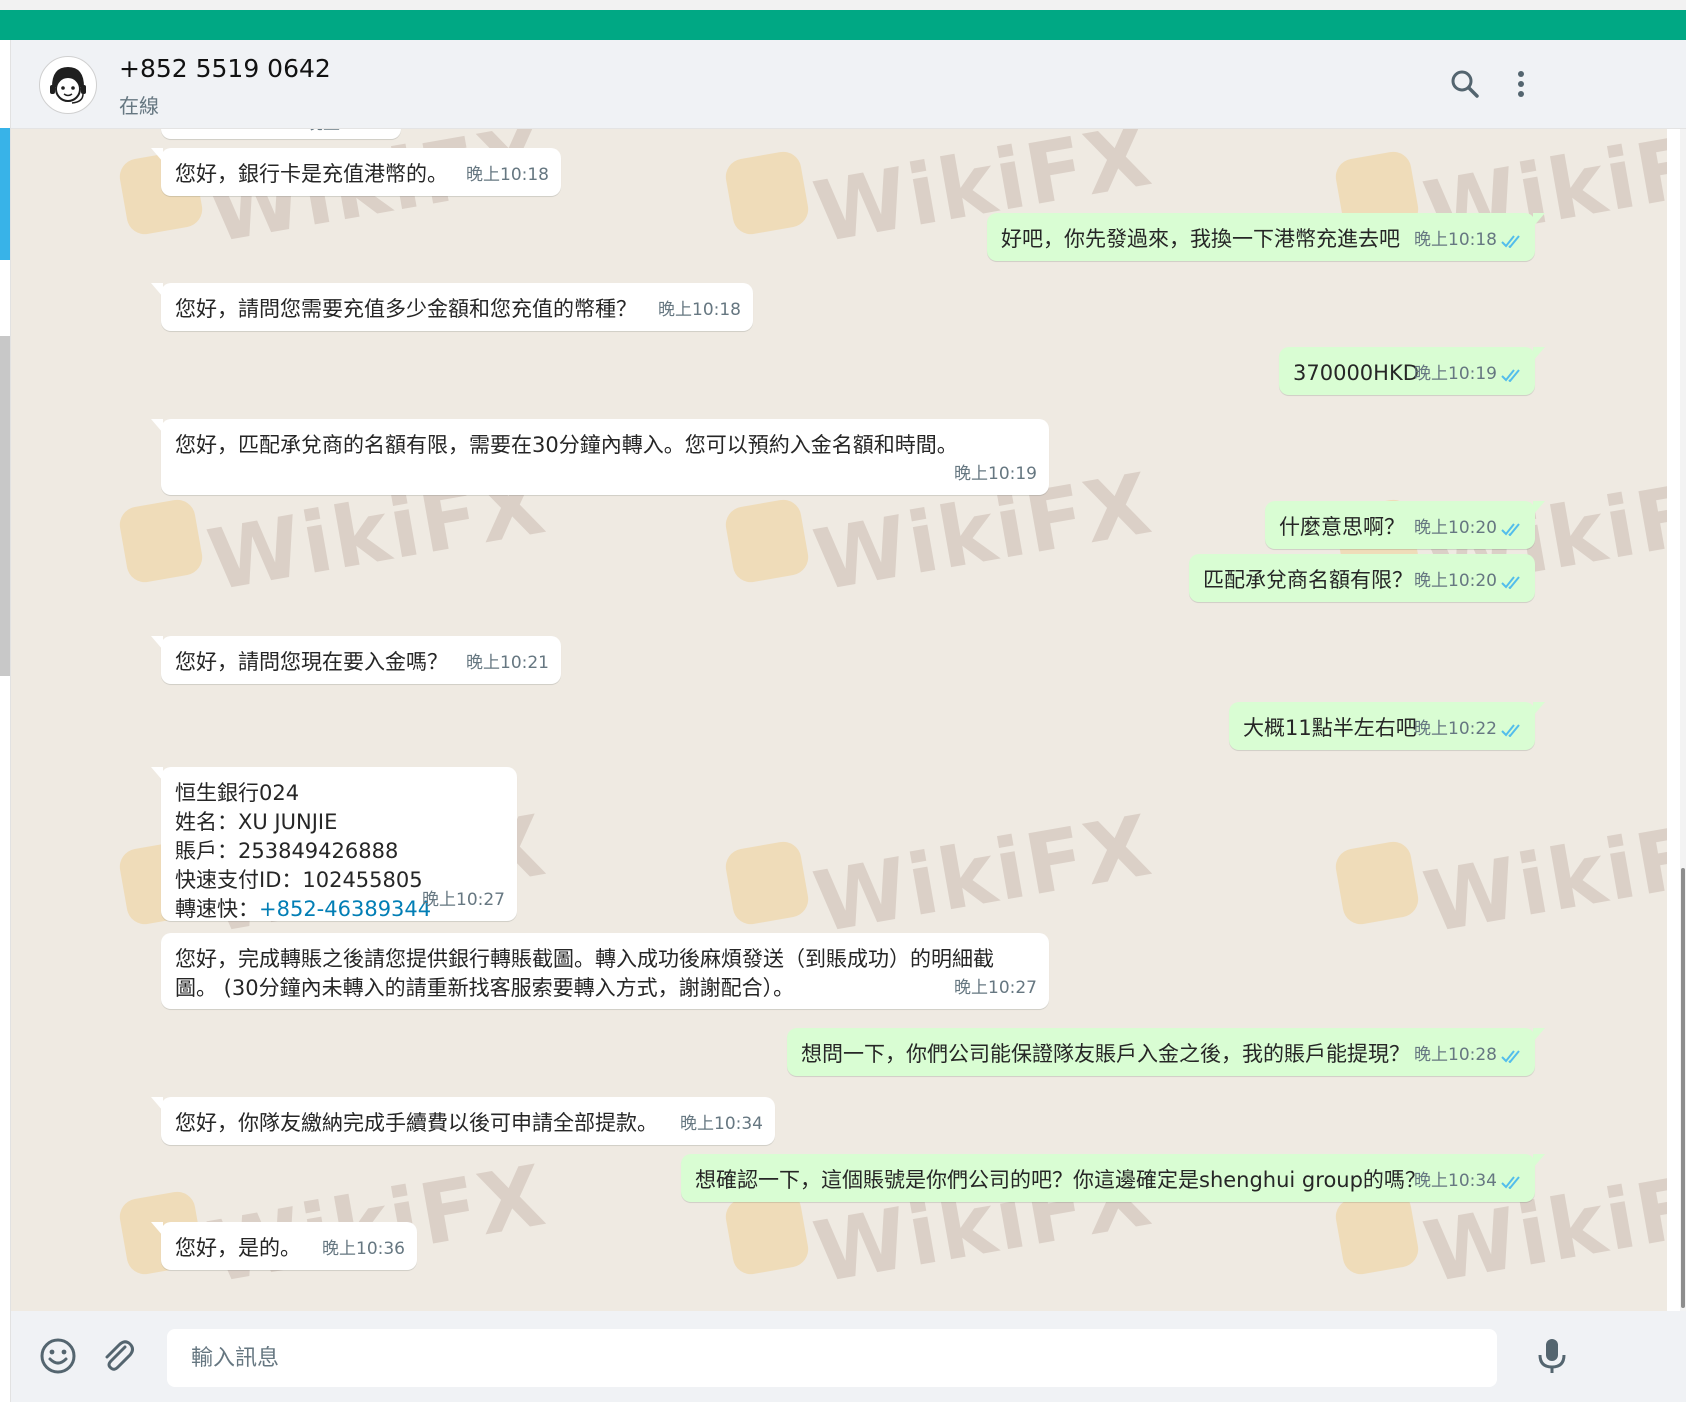 Image resolution: width=1686 pixels, height=1402 pixels. Describe the element at coordinates (363, 1249) in the screenshot. I see `message-time: 晚上10:36` at that location.